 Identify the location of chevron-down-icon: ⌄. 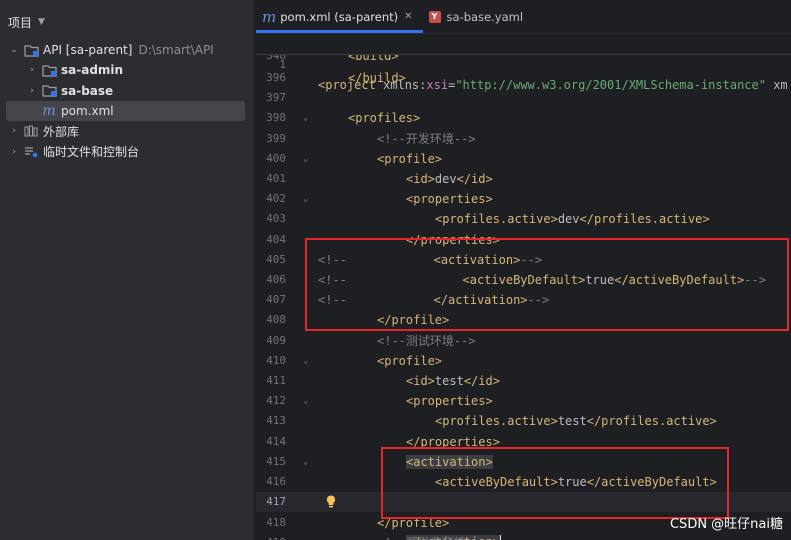
(14, 50).